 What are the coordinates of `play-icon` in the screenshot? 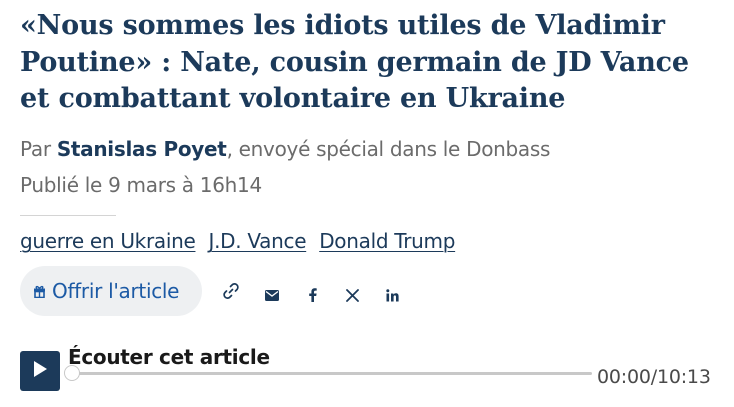 It's located at (40, 371).